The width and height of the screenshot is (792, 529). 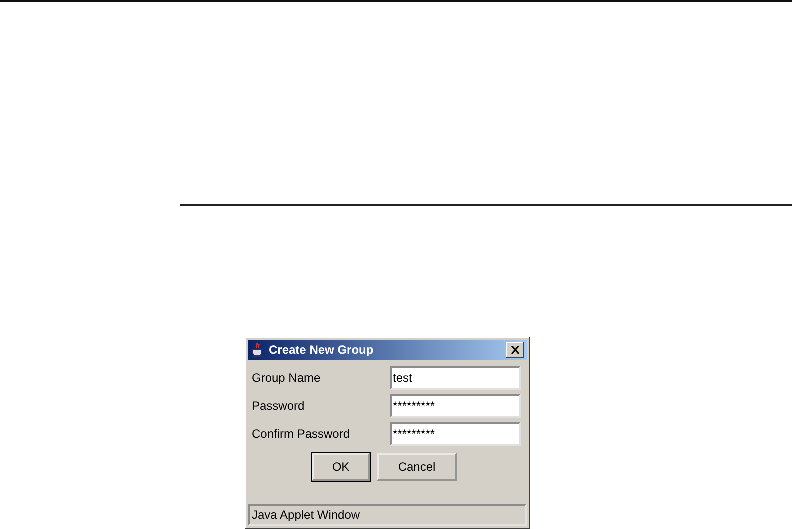 I want to click on close-button, so click(x=515, y=350).